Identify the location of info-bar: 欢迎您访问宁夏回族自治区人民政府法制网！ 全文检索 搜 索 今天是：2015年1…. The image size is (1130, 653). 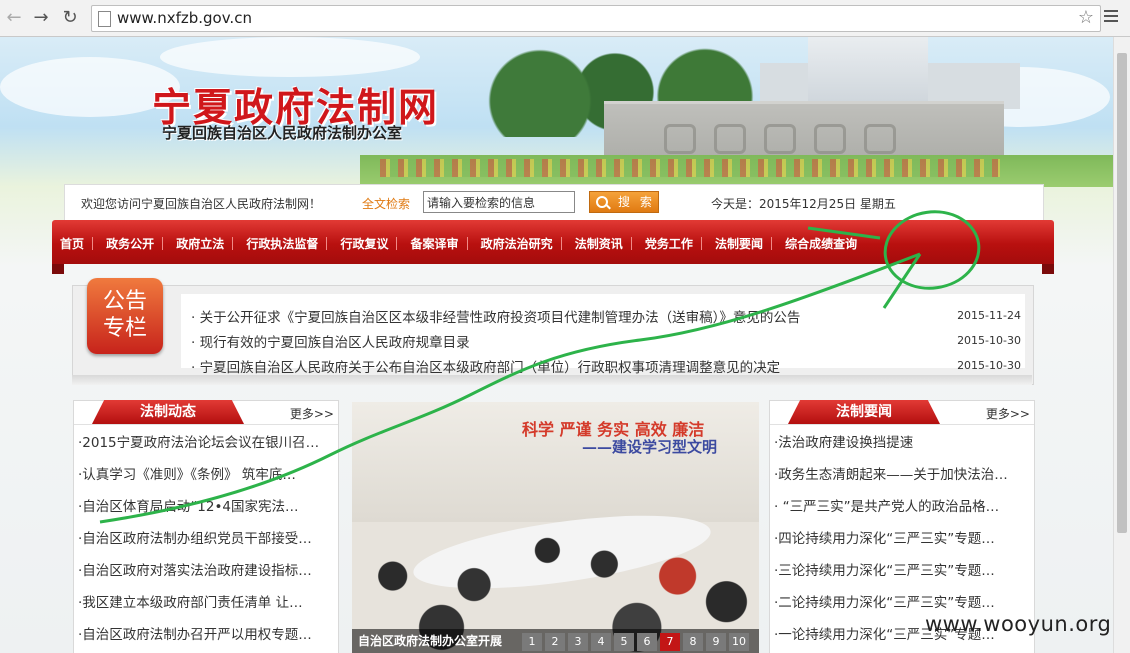
(554, 202).